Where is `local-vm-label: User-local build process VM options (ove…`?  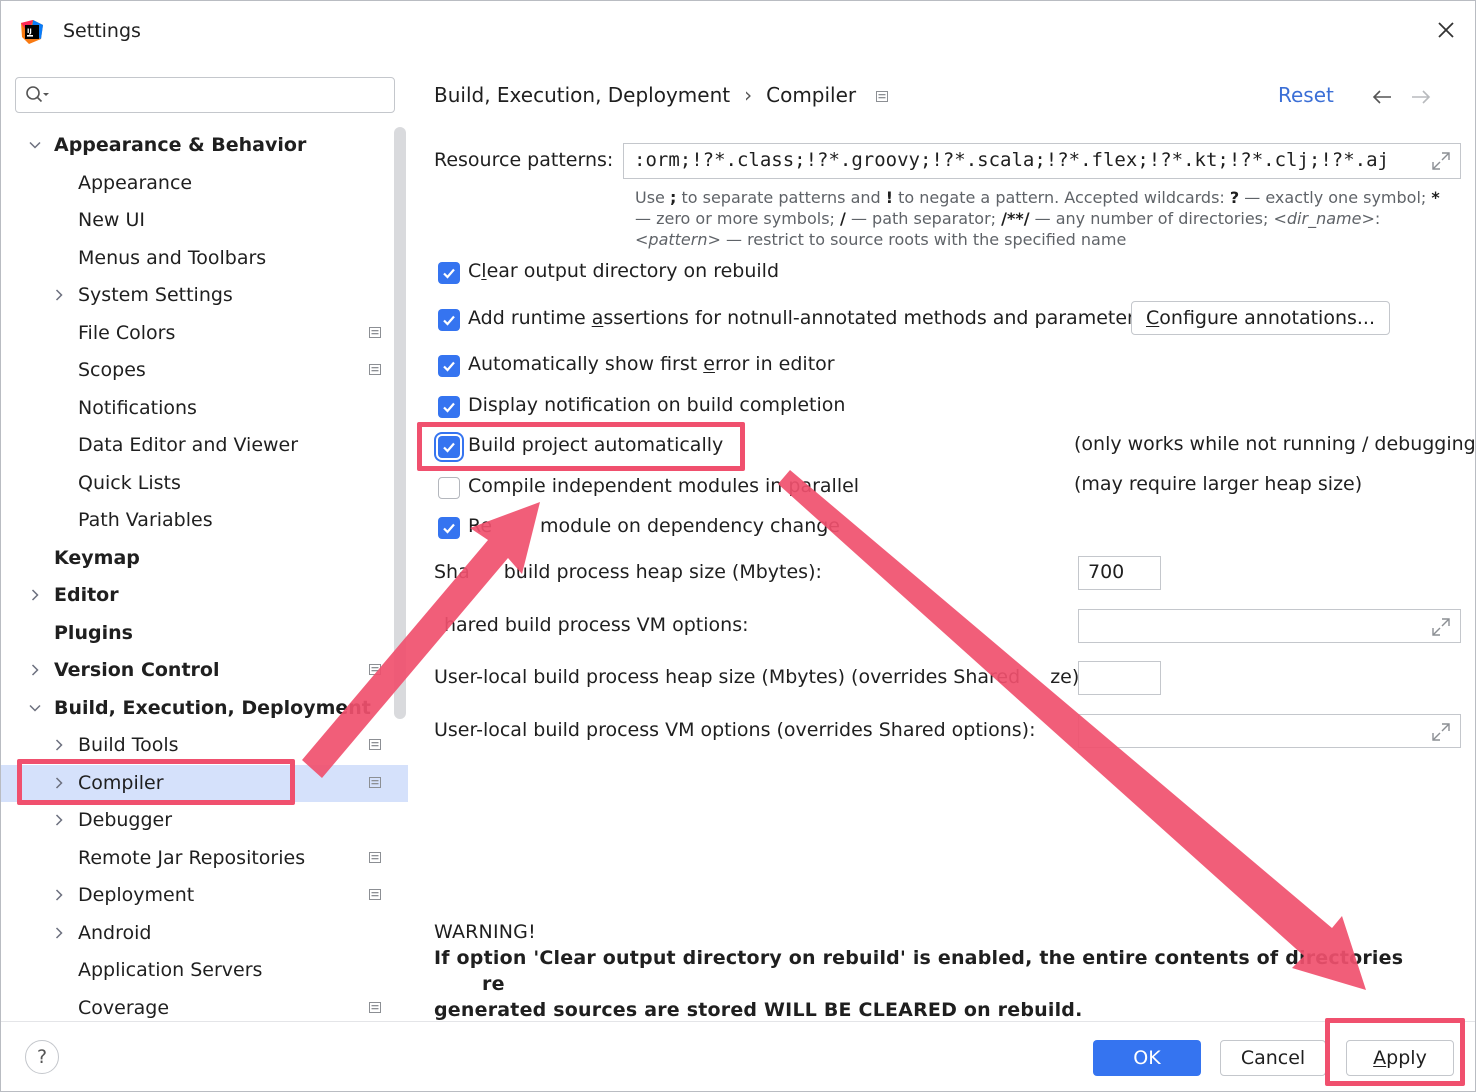
local-vm-label: User-local build process VM options (ove… is located at coordinates (735, 730).